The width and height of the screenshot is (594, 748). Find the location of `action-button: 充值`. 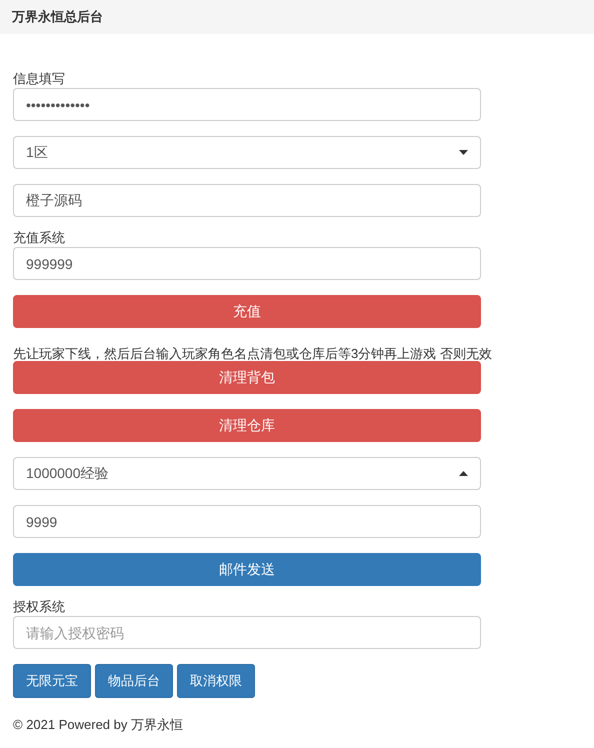

action-button: 充值 is located at coordinates (247, 311).